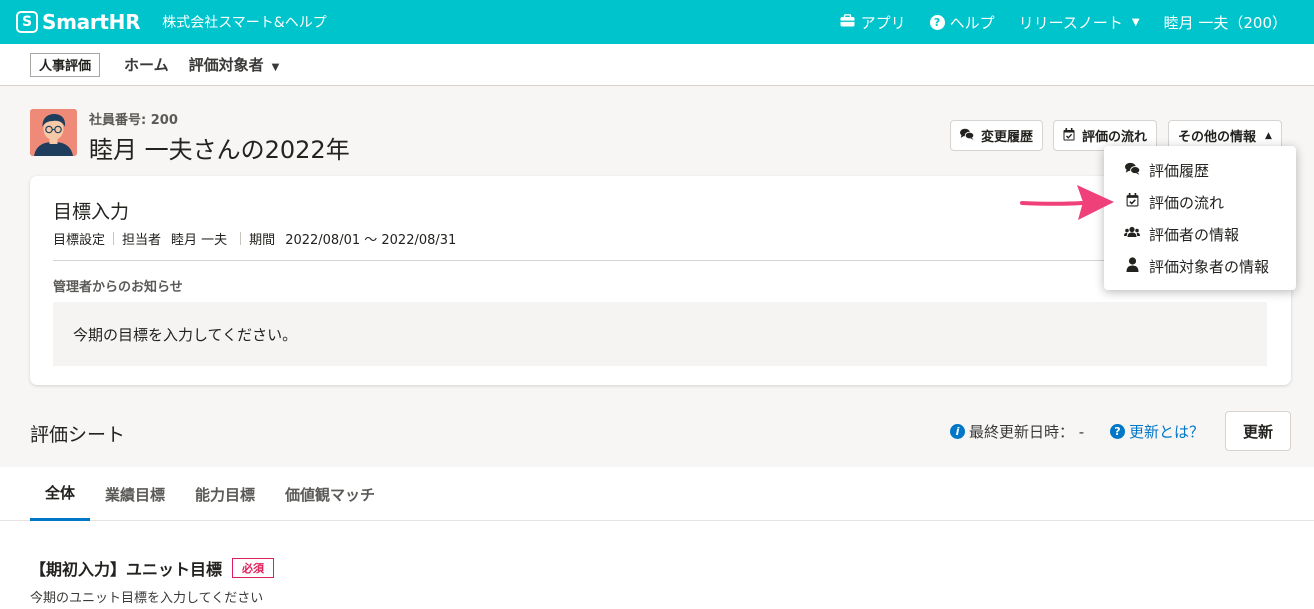 This screenshot has height=609, width=1314. I want to click on sheet-title: 評価シート, so click(78, 435).